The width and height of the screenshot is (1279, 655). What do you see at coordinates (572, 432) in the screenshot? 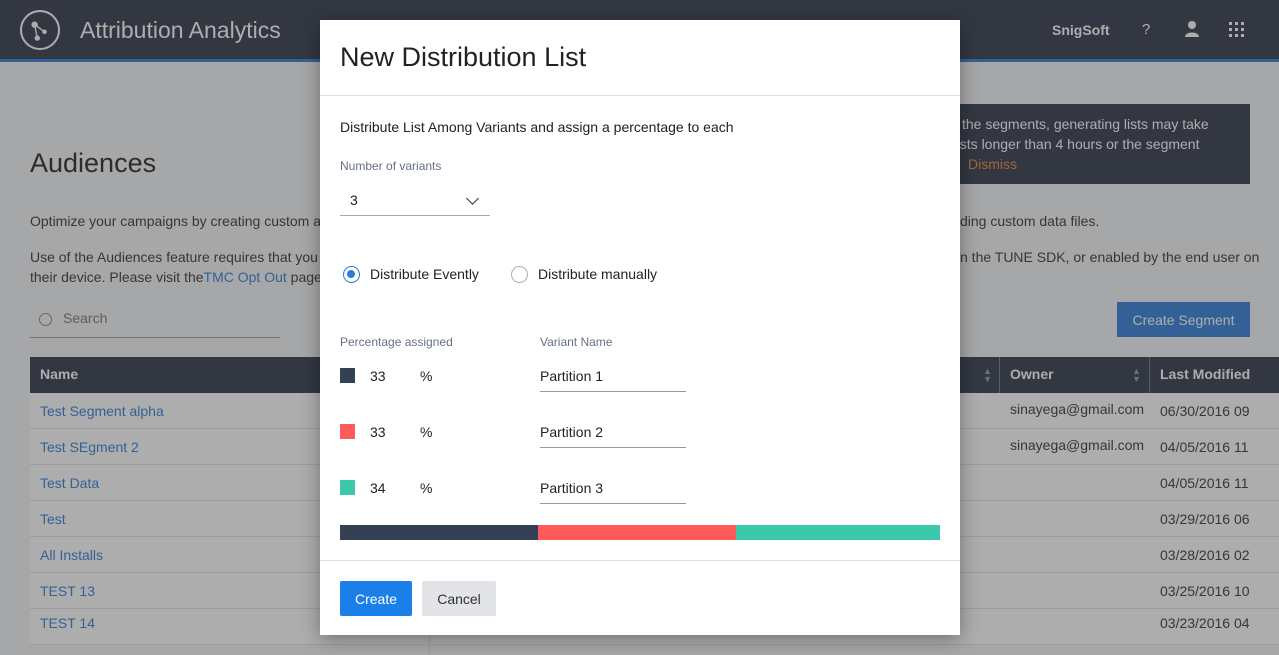
I see `variant-name-value: Partition 2` at bounding box center [572, 432].